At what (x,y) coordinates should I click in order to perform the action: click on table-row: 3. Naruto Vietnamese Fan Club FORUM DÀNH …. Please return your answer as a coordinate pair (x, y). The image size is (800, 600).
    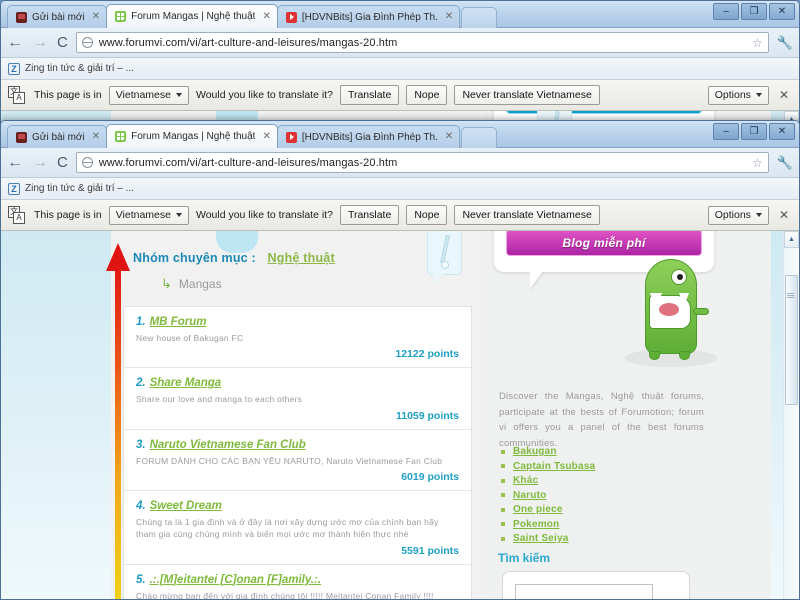
    Looking at the image, I should click on (297, 460).